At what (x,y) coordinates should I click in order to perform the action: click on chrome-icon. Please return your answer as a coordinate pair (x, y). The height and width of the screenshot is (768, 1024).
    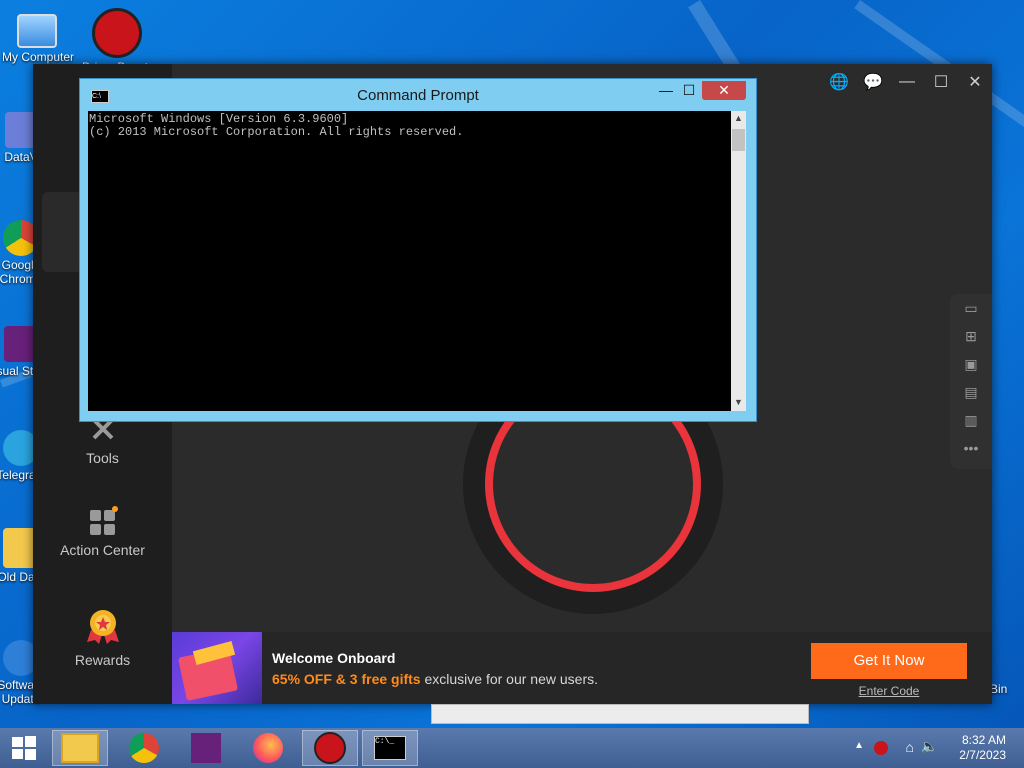
    Looking at the image, I should click on (144, 748).